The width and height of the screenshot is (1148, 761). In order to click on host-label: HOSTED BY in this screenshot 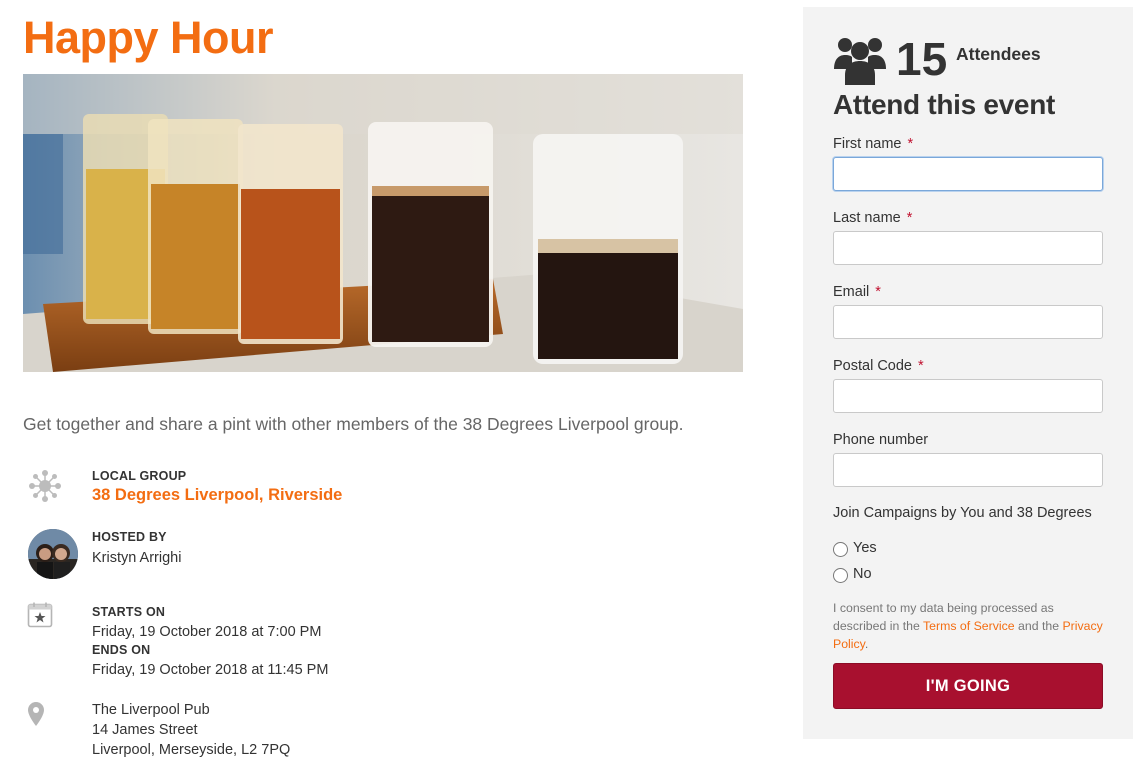, I will do `click(129, 537)`.